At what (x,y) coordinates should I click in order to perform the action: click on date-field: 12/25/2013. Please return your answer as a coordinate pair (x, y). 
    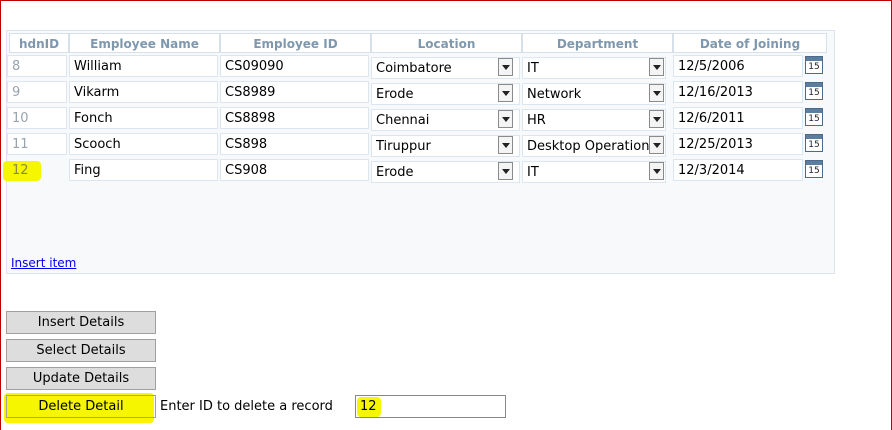
    Looking at the image, I should click on (738, 144).